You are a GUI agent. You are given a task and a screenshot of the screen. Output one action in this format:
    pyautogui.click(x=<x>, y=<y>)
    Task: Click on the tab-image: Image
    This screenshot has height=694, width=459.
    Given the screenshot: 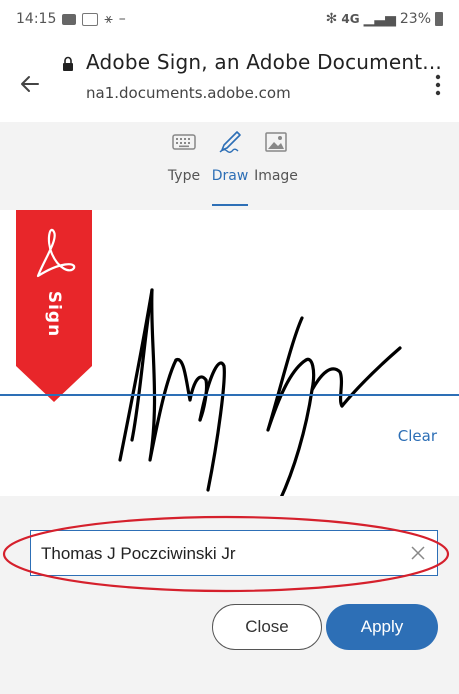 What is the action you would take?
    pyautogui.click(x=276, y=157)
    